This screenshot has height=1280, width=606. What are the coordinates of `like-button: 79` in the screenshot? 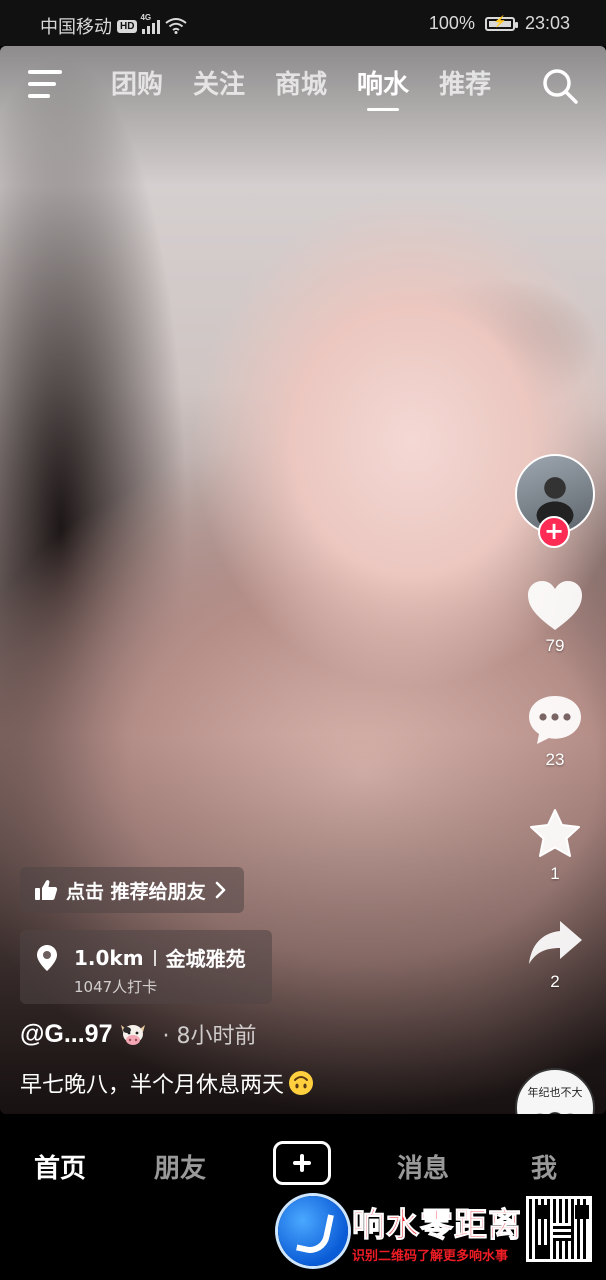 It's located at (555, 618).